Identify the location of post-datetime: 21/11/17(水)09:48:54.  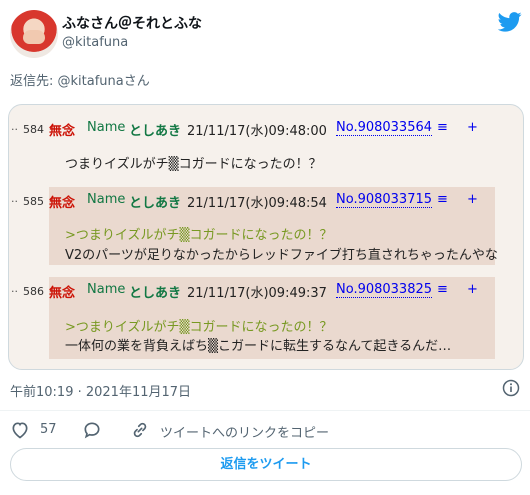
(257, 203).